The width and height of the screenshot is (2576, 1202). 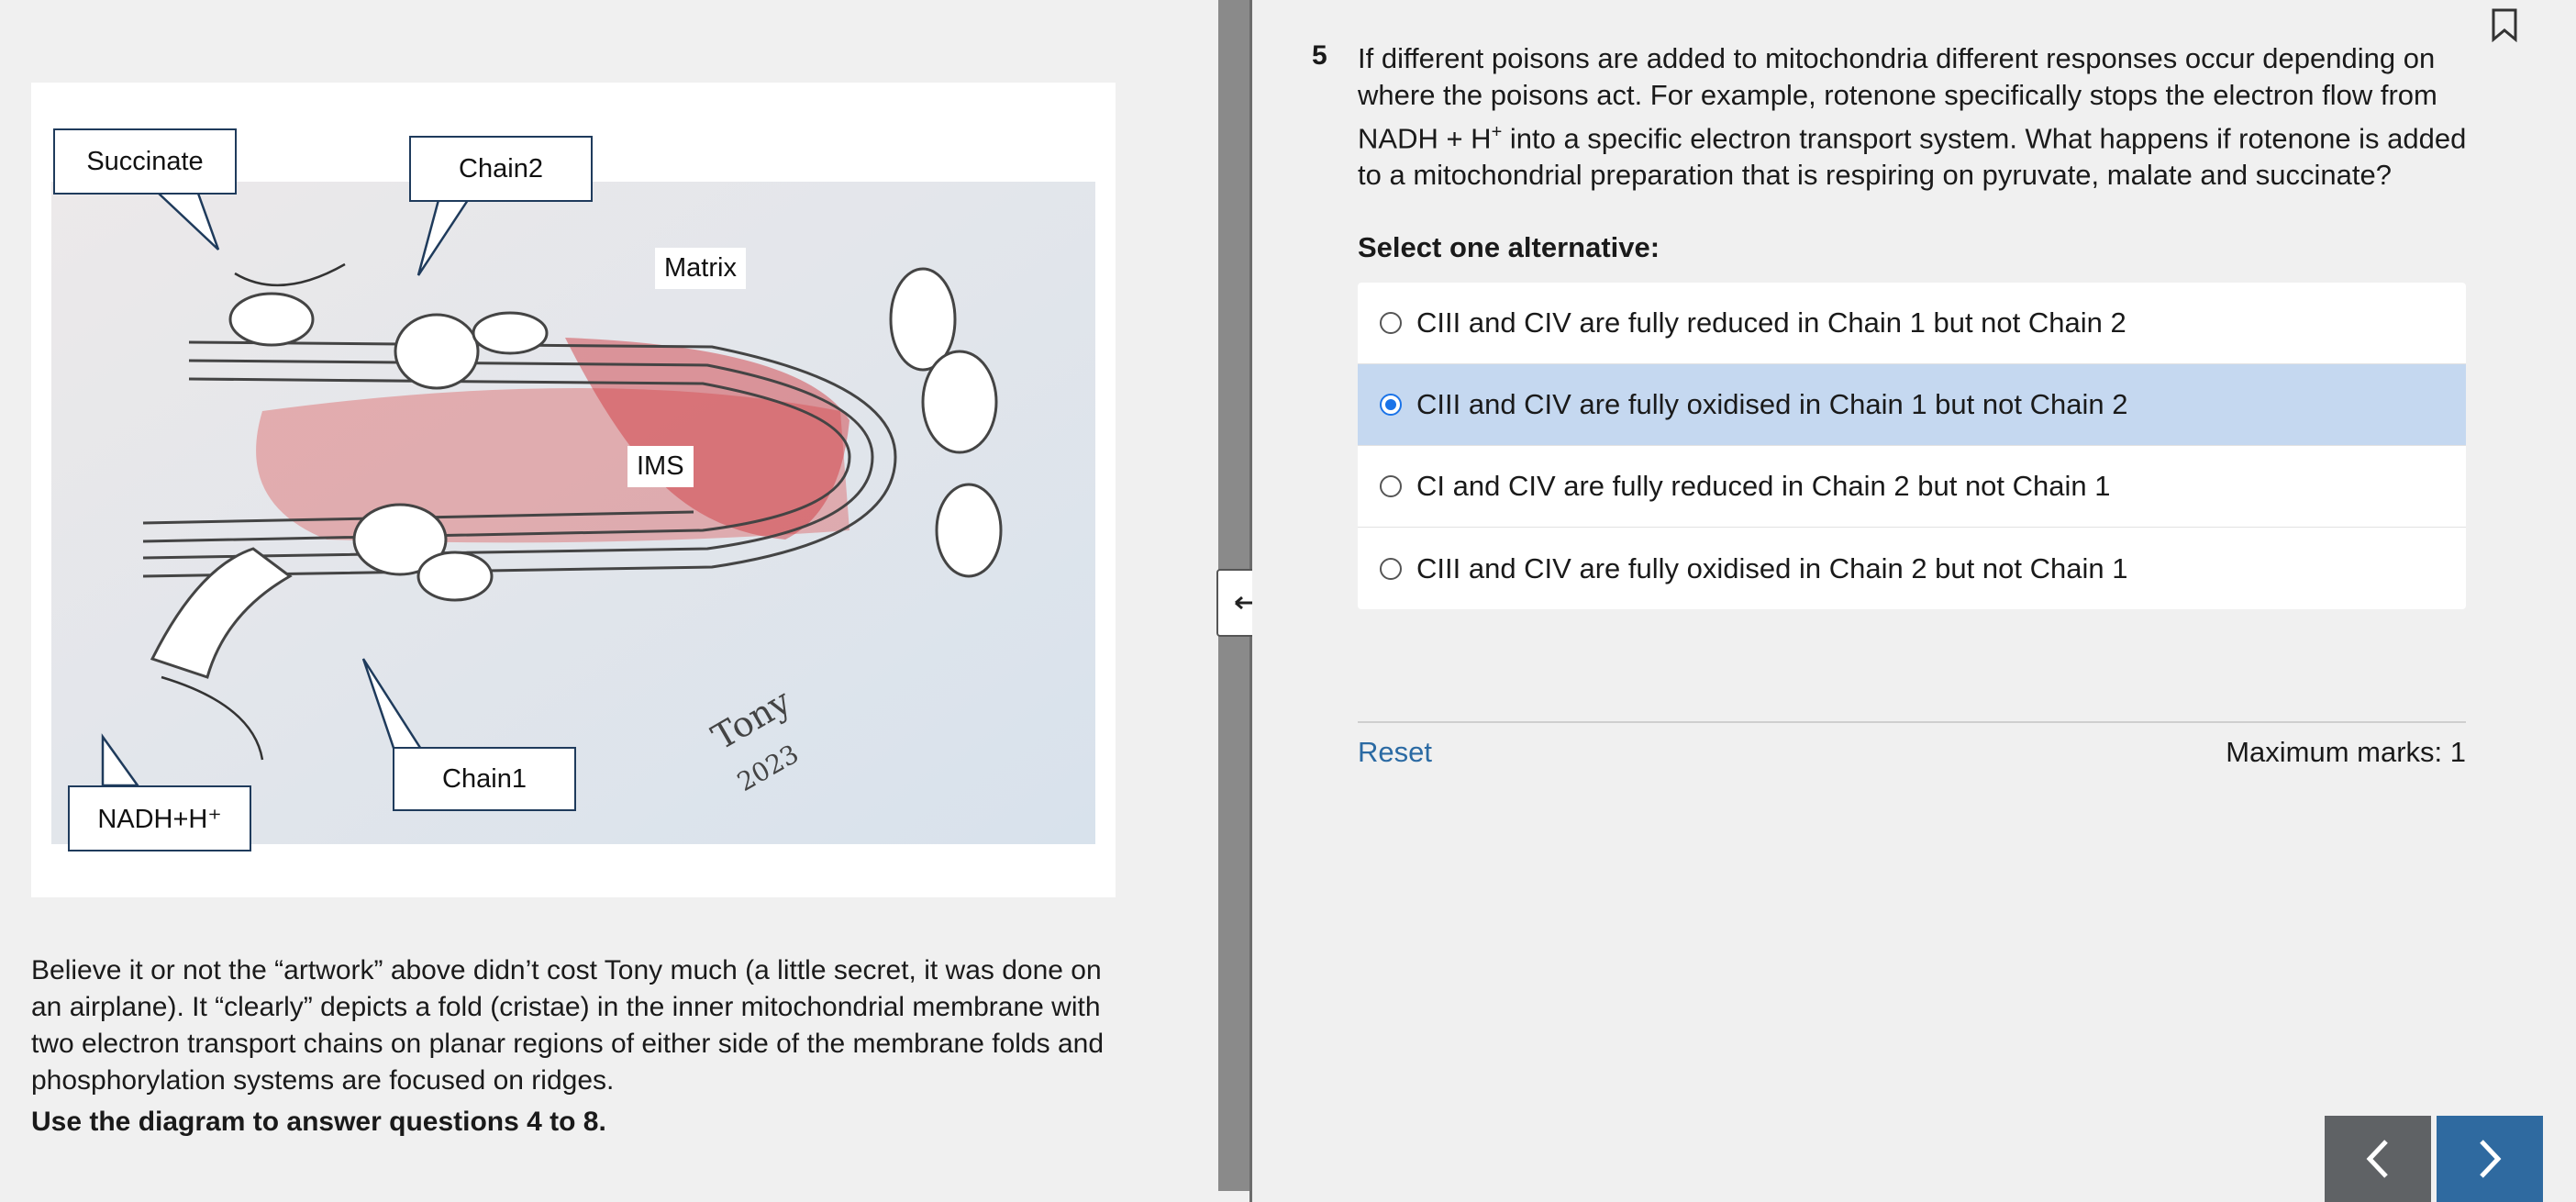 I want to click on radio-button-checked, so click(x=1391, y=405).